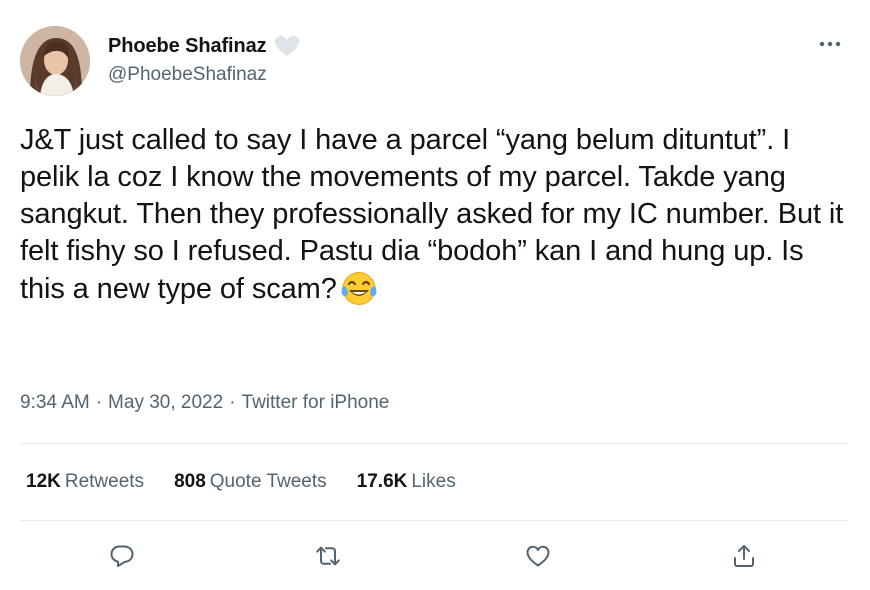  I want to click on retweet-icon, so click(328, 556).